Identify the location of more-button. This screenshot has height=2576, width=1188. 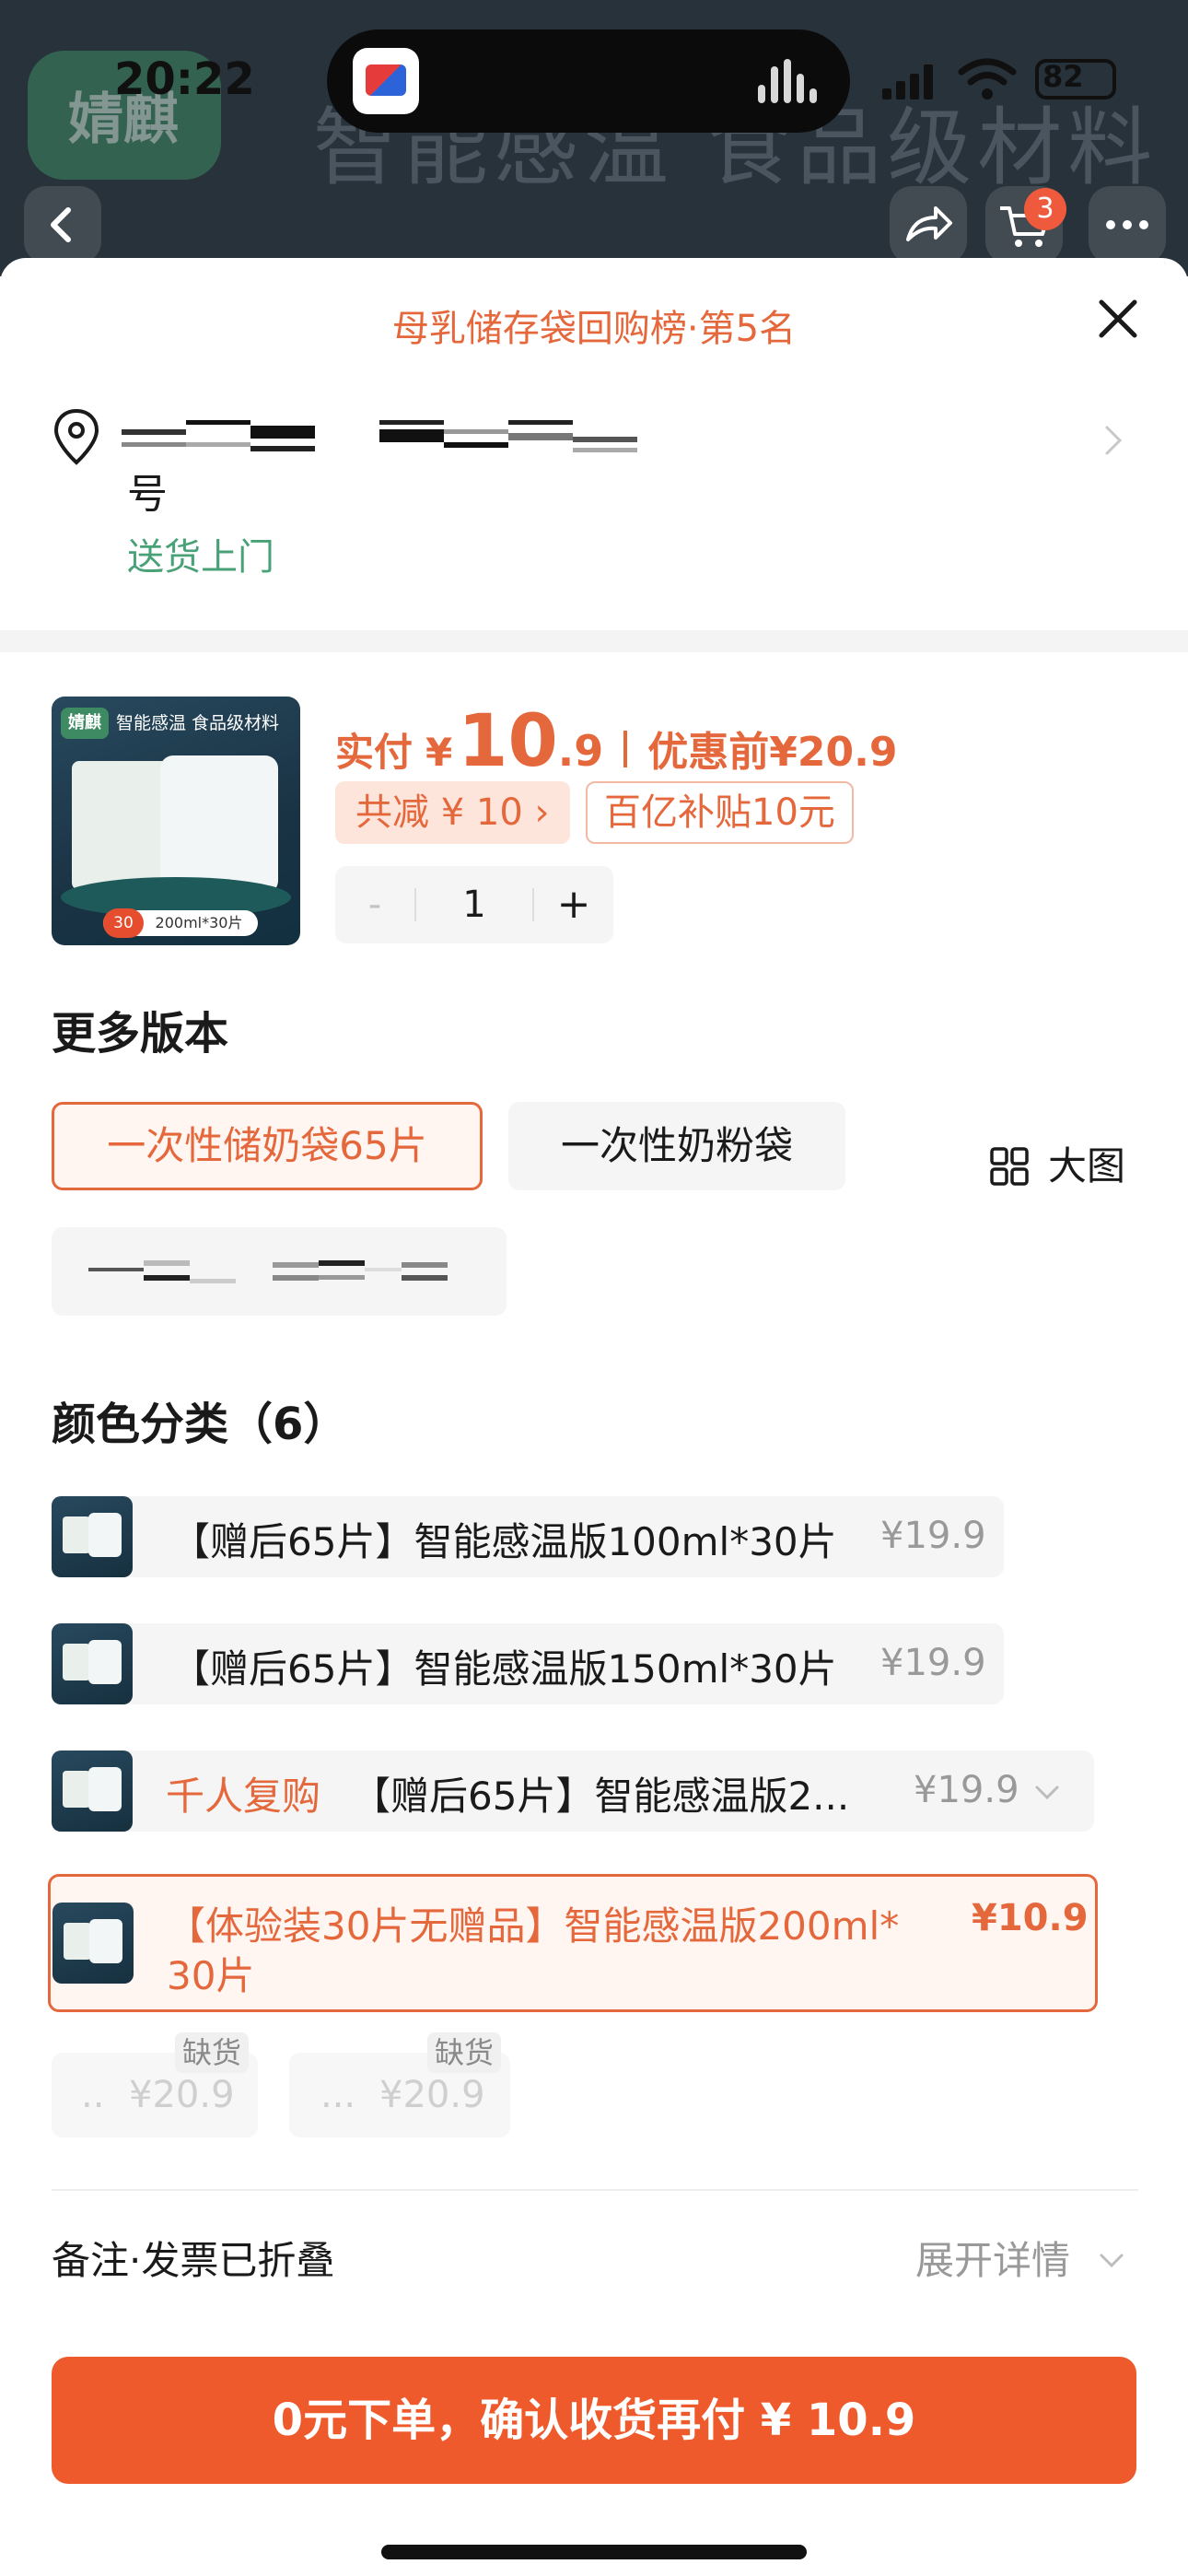
(1127, 224).